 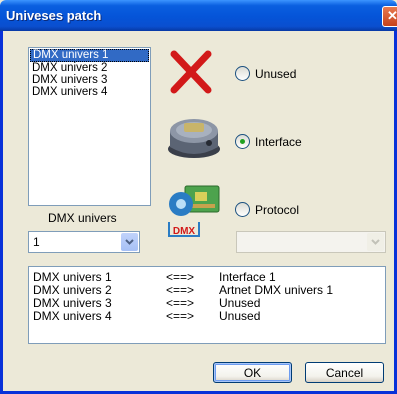 I want to click on svg-text: DMX, so click(x=184, y=231).